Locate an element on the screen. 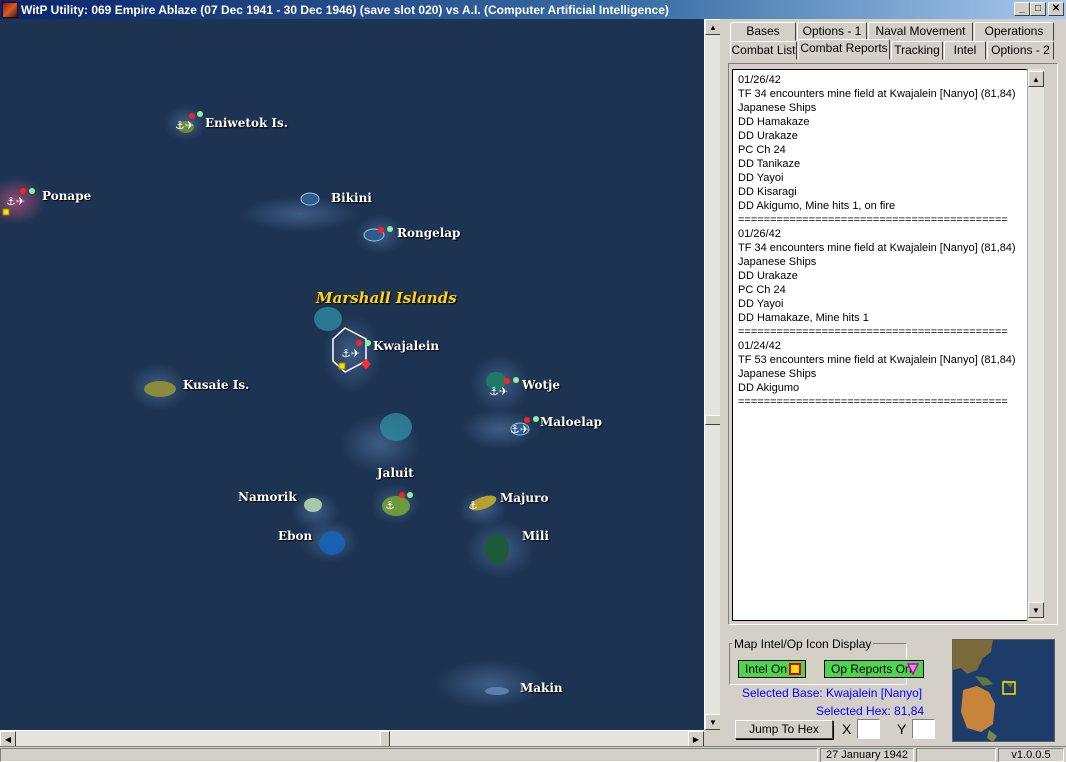  selected-hex-text: Selected Hex: 81,84 is located at coordinates (870, 711).